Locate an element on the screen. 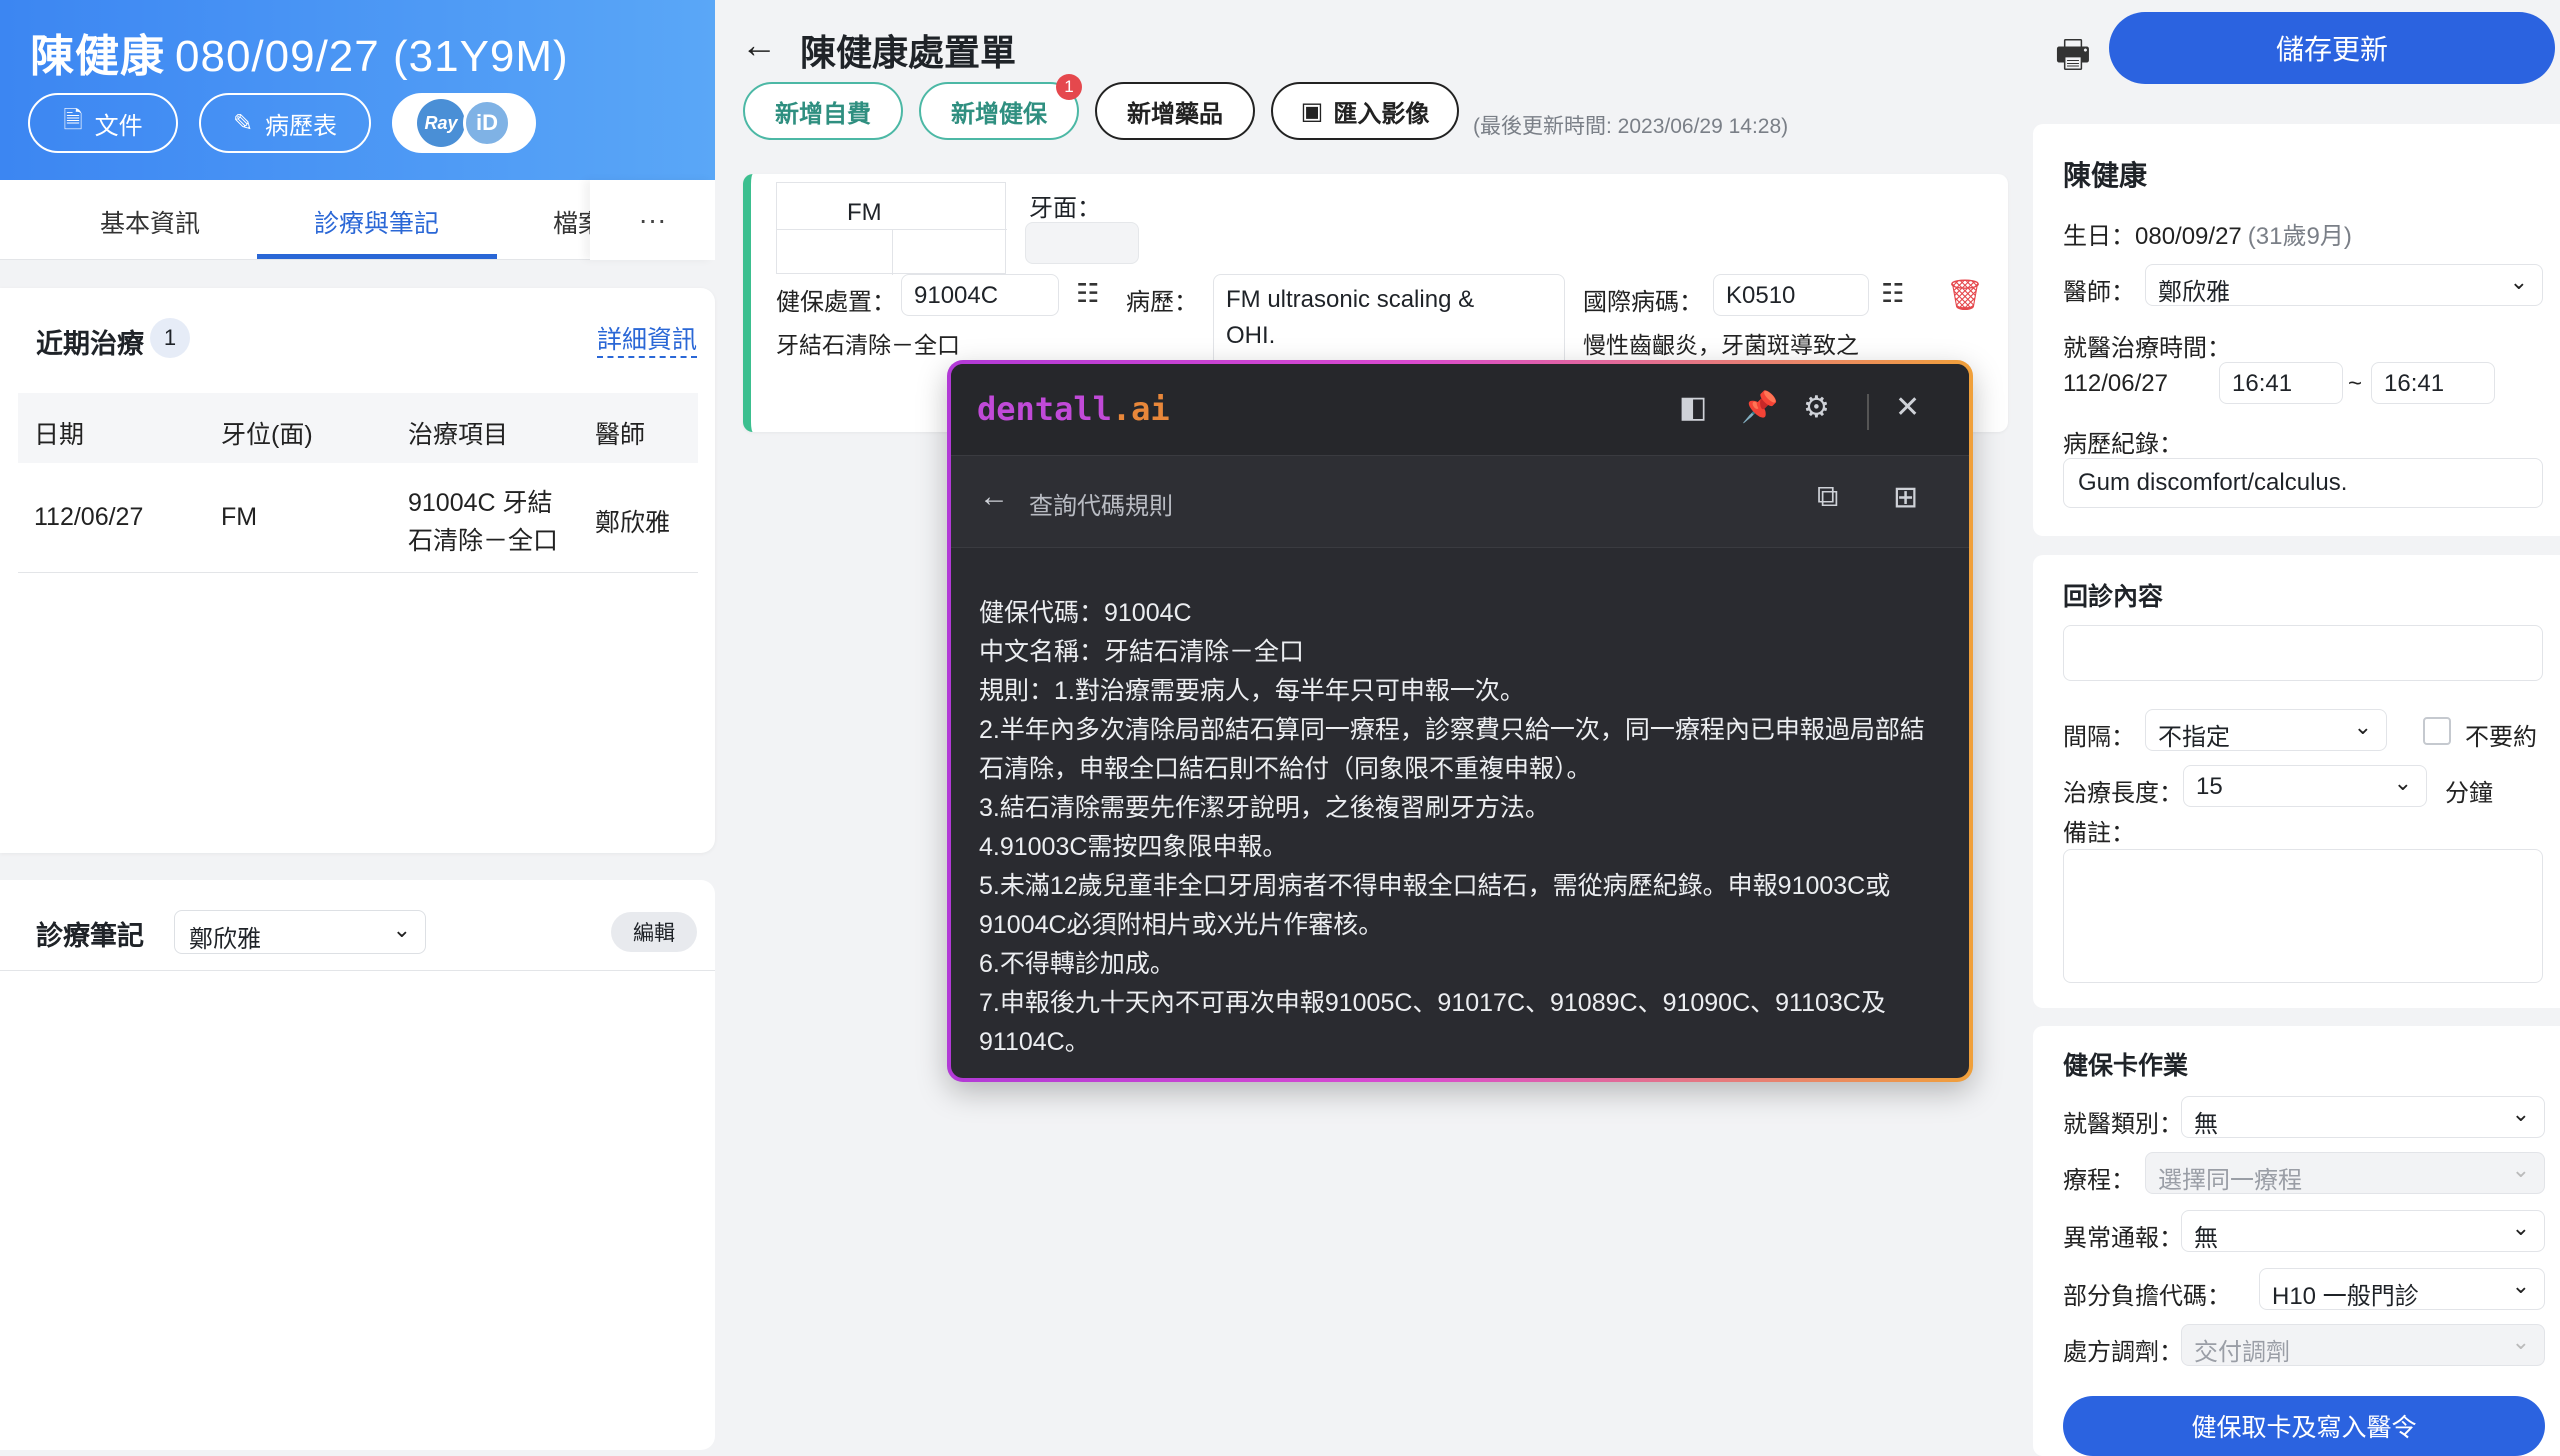  revisit-input is located at coordinates (2303, 653).